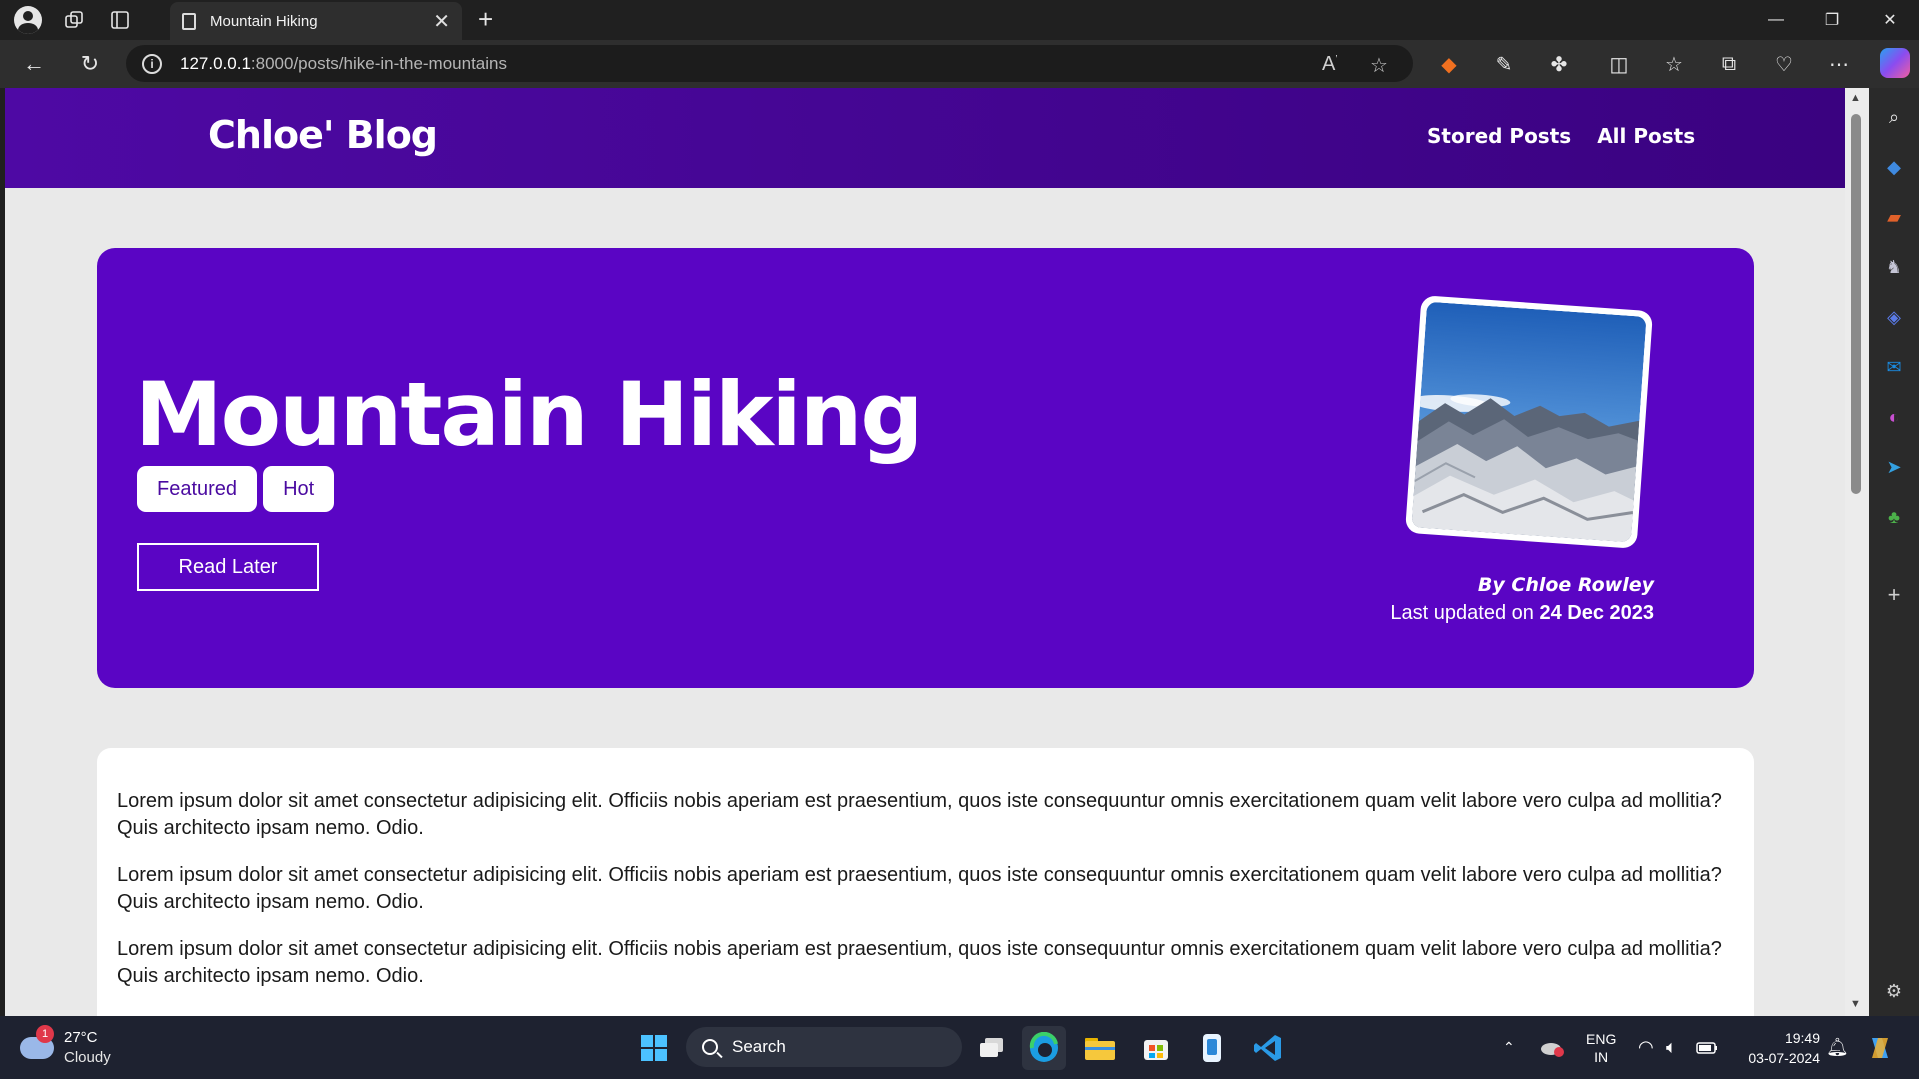  I want to click on tag-hot: Hot, so click(299, 489).